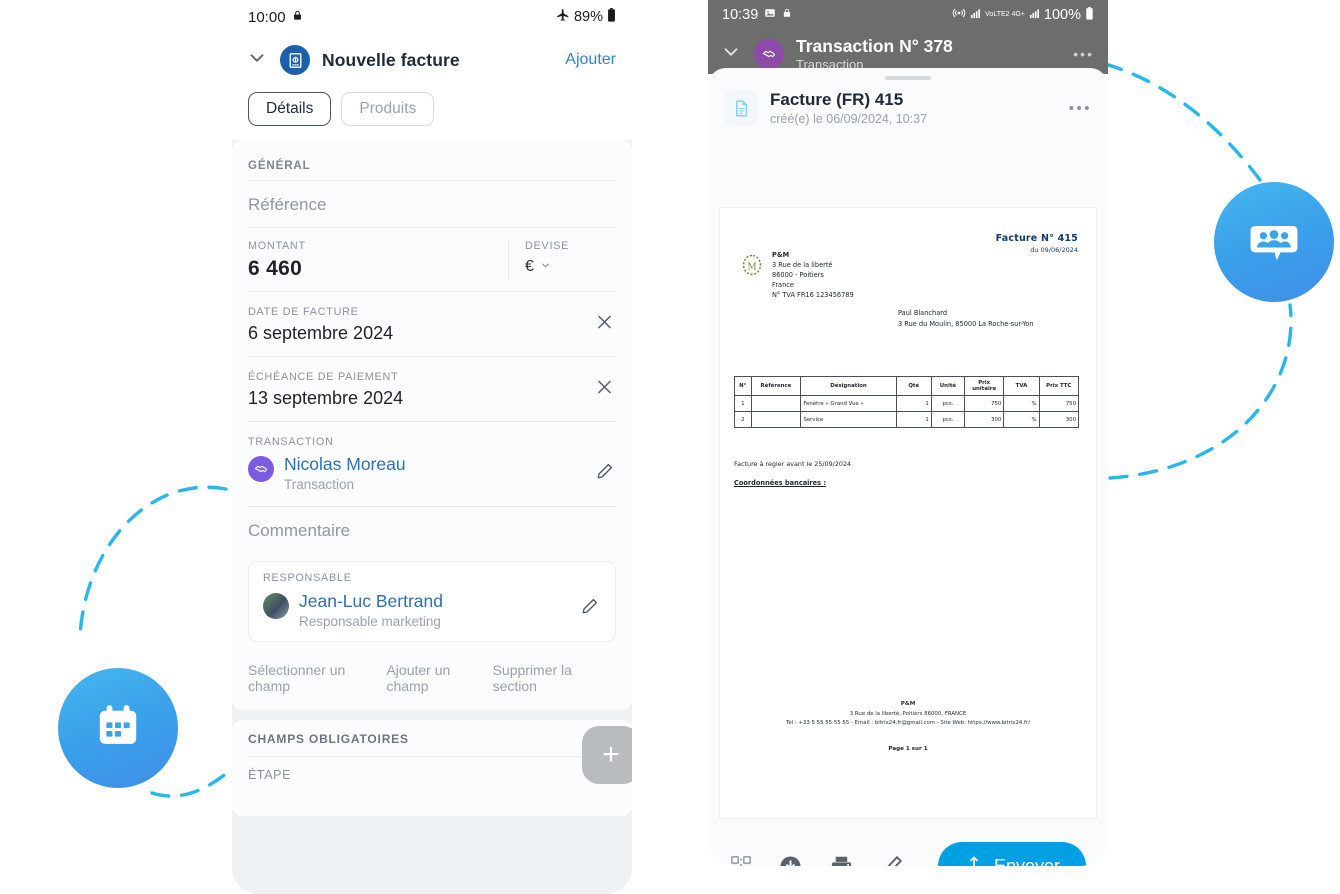 The image size is (1340, 894). Describe the element at coordinates (984, 404) in the screenshot. I see `cell-unitprice: 750` at that location.